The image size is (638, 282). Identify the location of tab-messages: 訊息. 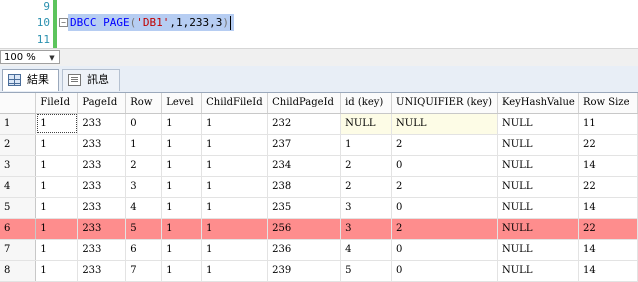
(91, 80).